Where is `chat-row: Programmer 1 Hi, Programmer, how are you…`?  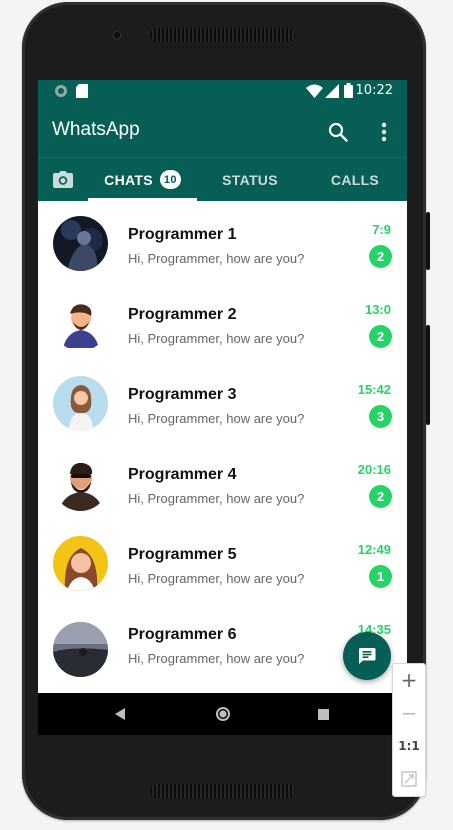
chat-row: Programmer 1 Hi, Programmer, how are you… is located at coordinates (222, 240).